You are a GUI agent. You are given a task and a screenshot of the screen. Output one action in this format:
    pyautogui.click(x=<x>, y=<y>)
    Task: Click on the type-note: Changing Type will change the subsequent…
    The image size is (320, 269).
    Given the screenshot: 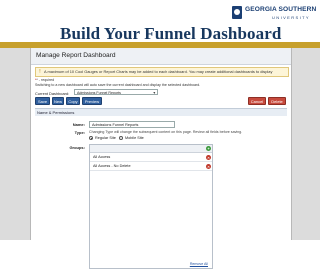 What is the action you would take?
    pyautogui.click(x=166, y=132)
    